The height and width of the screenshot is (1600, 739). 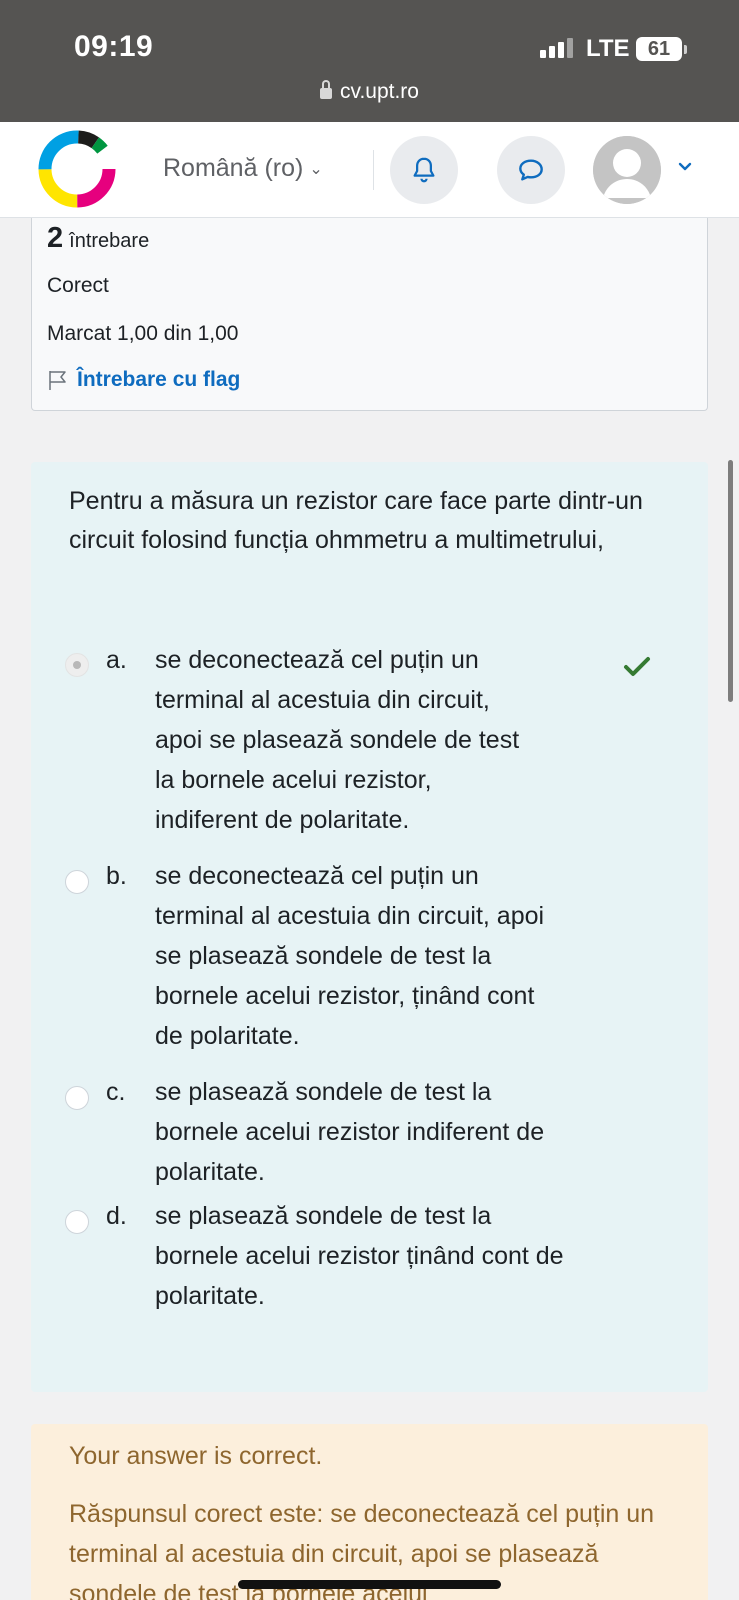 I want to click on answer-line: bornele acelui rezistor indiferent de, so click(x=350, y=1132).